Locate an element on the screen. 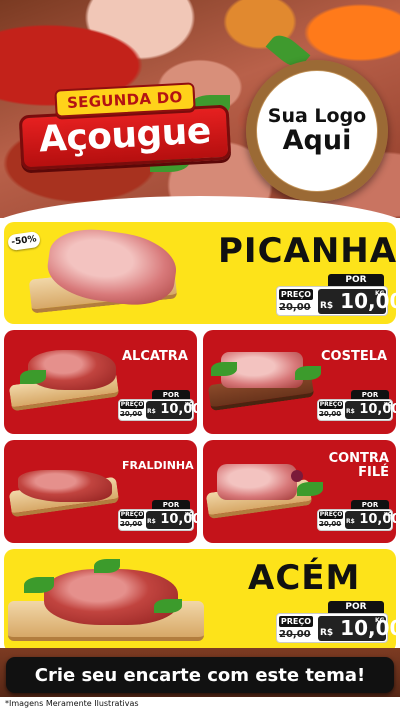  product-card-fraldinha: FRALDINHA POR PREÇO 20,00 R$ 10,00 KG is located at coordinates (100, 491).